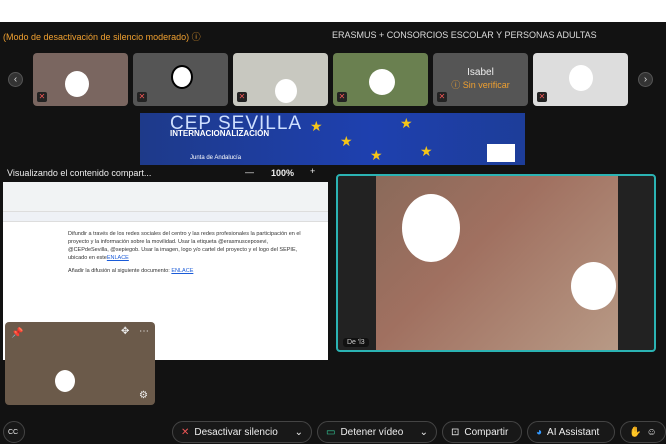  What do you see at coordinates (196, 37) in the screenshot?
I see `info-icon: ⓘ` at bounding box center [196, 37].